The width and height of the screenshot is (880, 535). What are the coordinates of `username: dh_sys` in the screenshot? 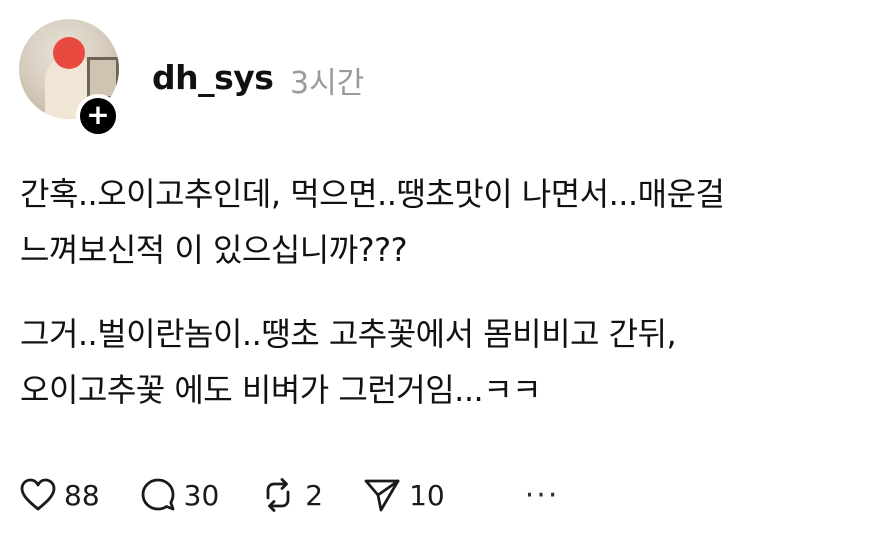 It's located at (213, 77).